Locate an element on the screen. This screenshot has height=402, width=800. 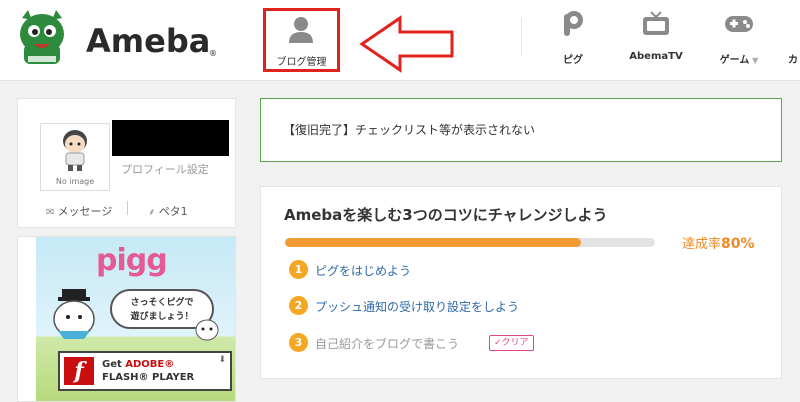
pigg-character-icon is located at coordinates (74, 314).